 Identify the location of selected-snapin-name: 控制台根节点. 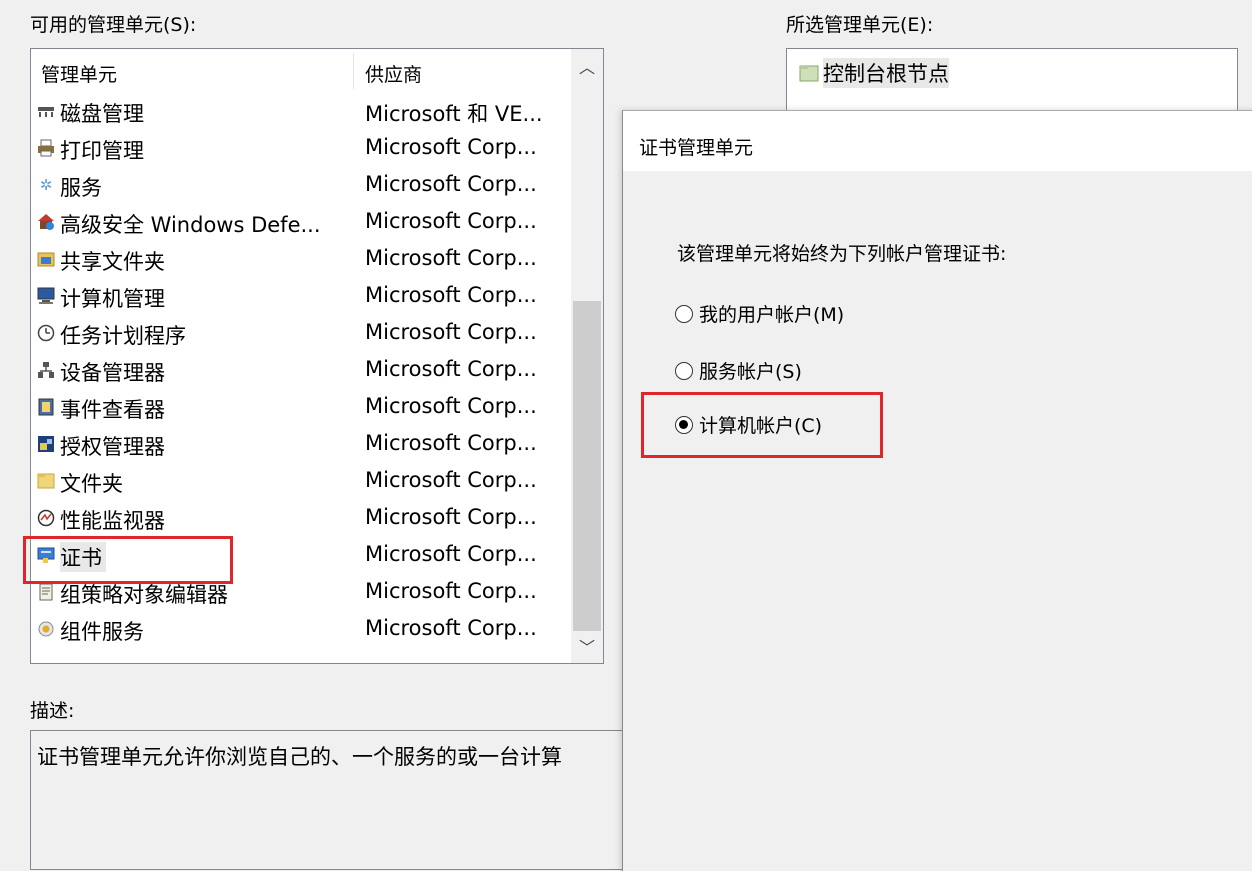
(886, 73).